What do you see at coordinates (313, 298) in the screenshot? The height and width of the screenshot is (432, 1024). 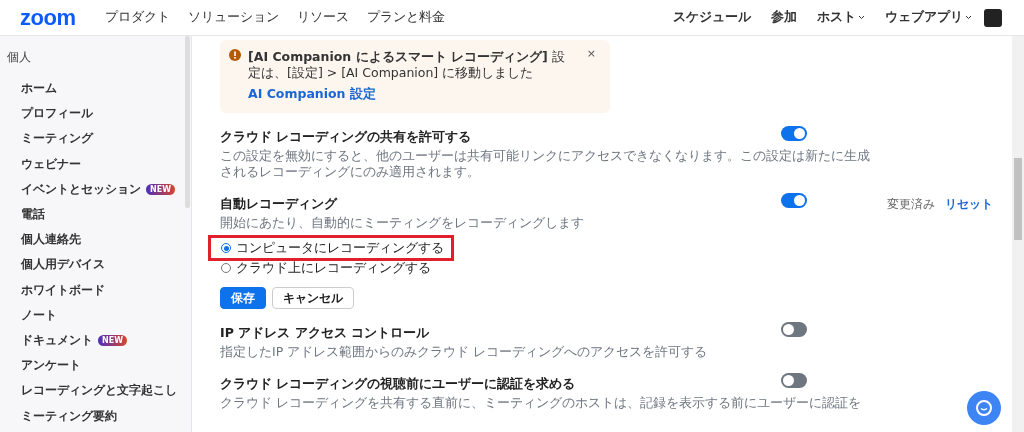 I see `cancel-button: キャンセル` at bounding box center [313, 298].